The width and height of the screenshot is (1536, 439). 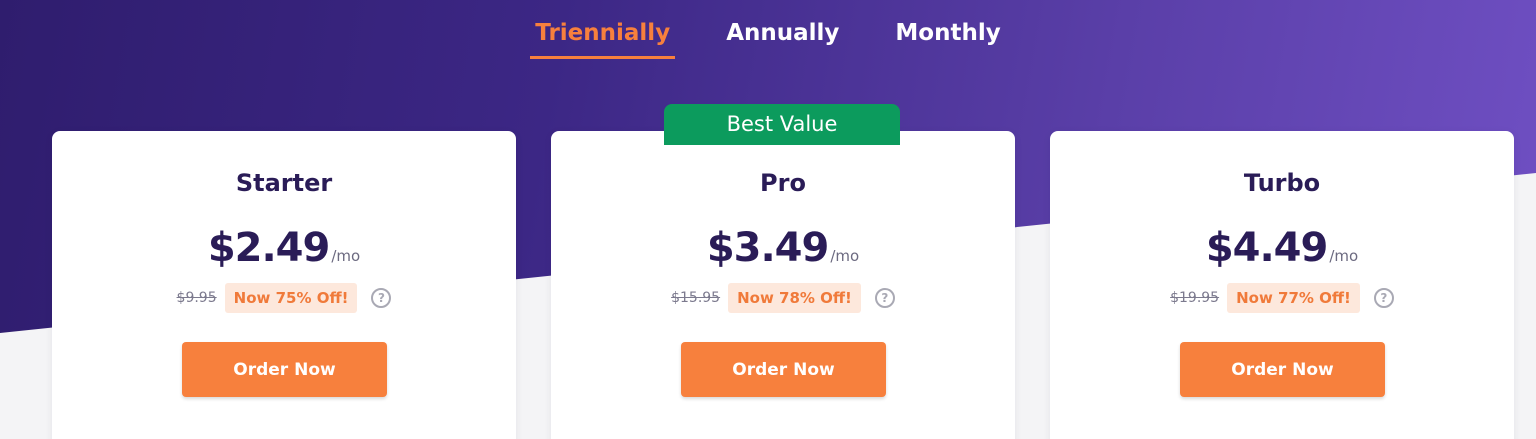 What do you see at coordinates (696, 298) in the screenshot?
I see `original-price: $15.95` at bounding box center [696, 298].